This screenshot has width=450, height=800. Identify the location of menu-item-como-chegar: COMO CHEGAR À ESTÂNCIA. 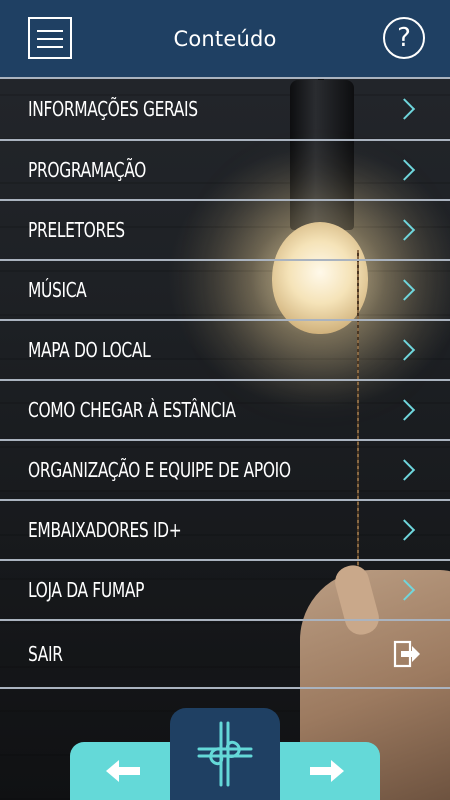
(225, 411).